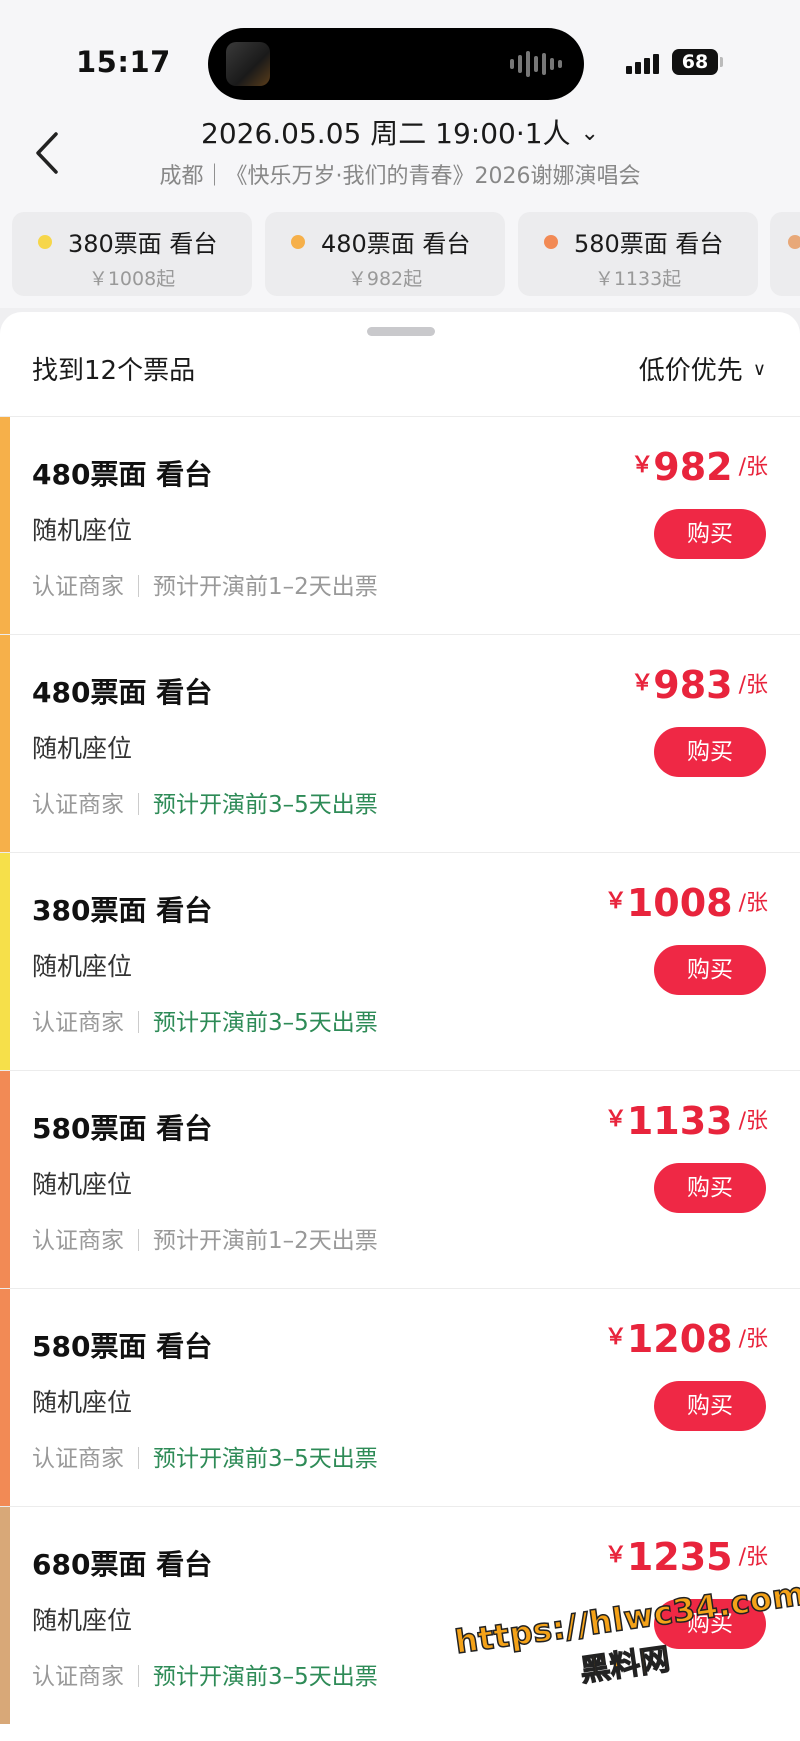 Image resolution: width=800 pixels, height=1741 pixels. What do you see at coordinates (400, 525) in the screenshot?
I see `ticket-row: 480票面 看台 随机座位 认证商家 预计开演前1–2天出票 ￥982/张 购买` at bounding box center [400, 525].